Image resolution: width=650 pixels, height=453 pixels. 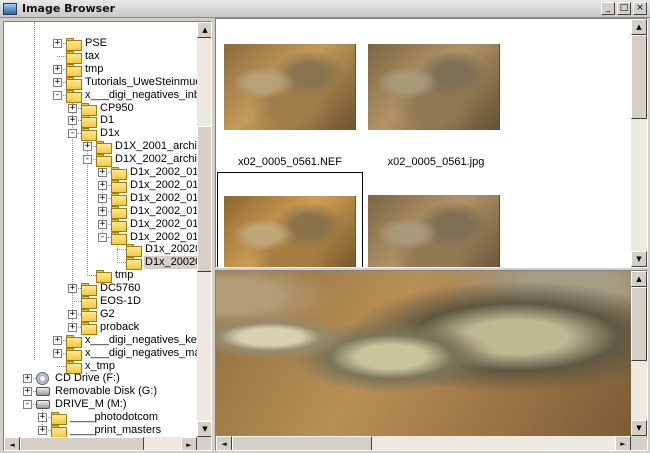 I want to click on tree-row: + ____print_masters, so click(x=100, y=430).